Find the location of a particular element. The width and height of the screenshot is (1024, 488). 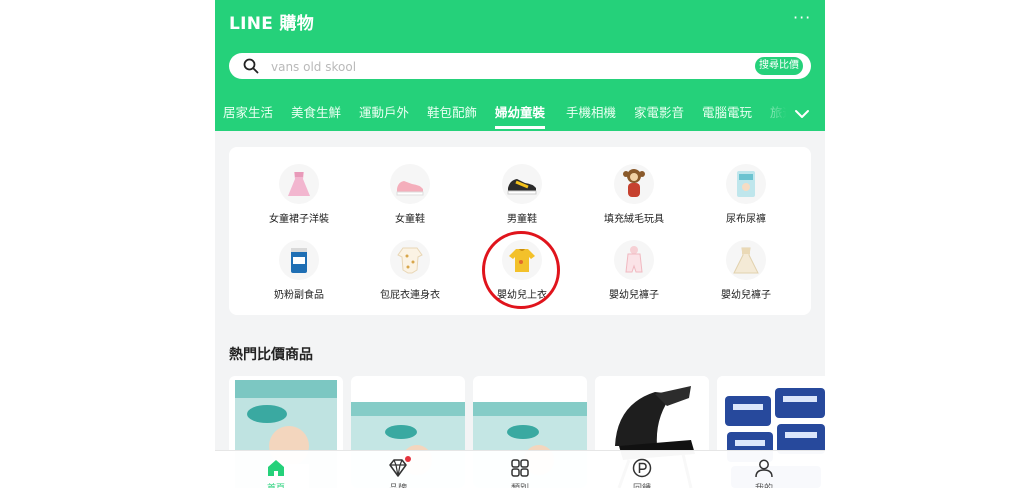

highlight-circle is located at coordinates (521, 270).